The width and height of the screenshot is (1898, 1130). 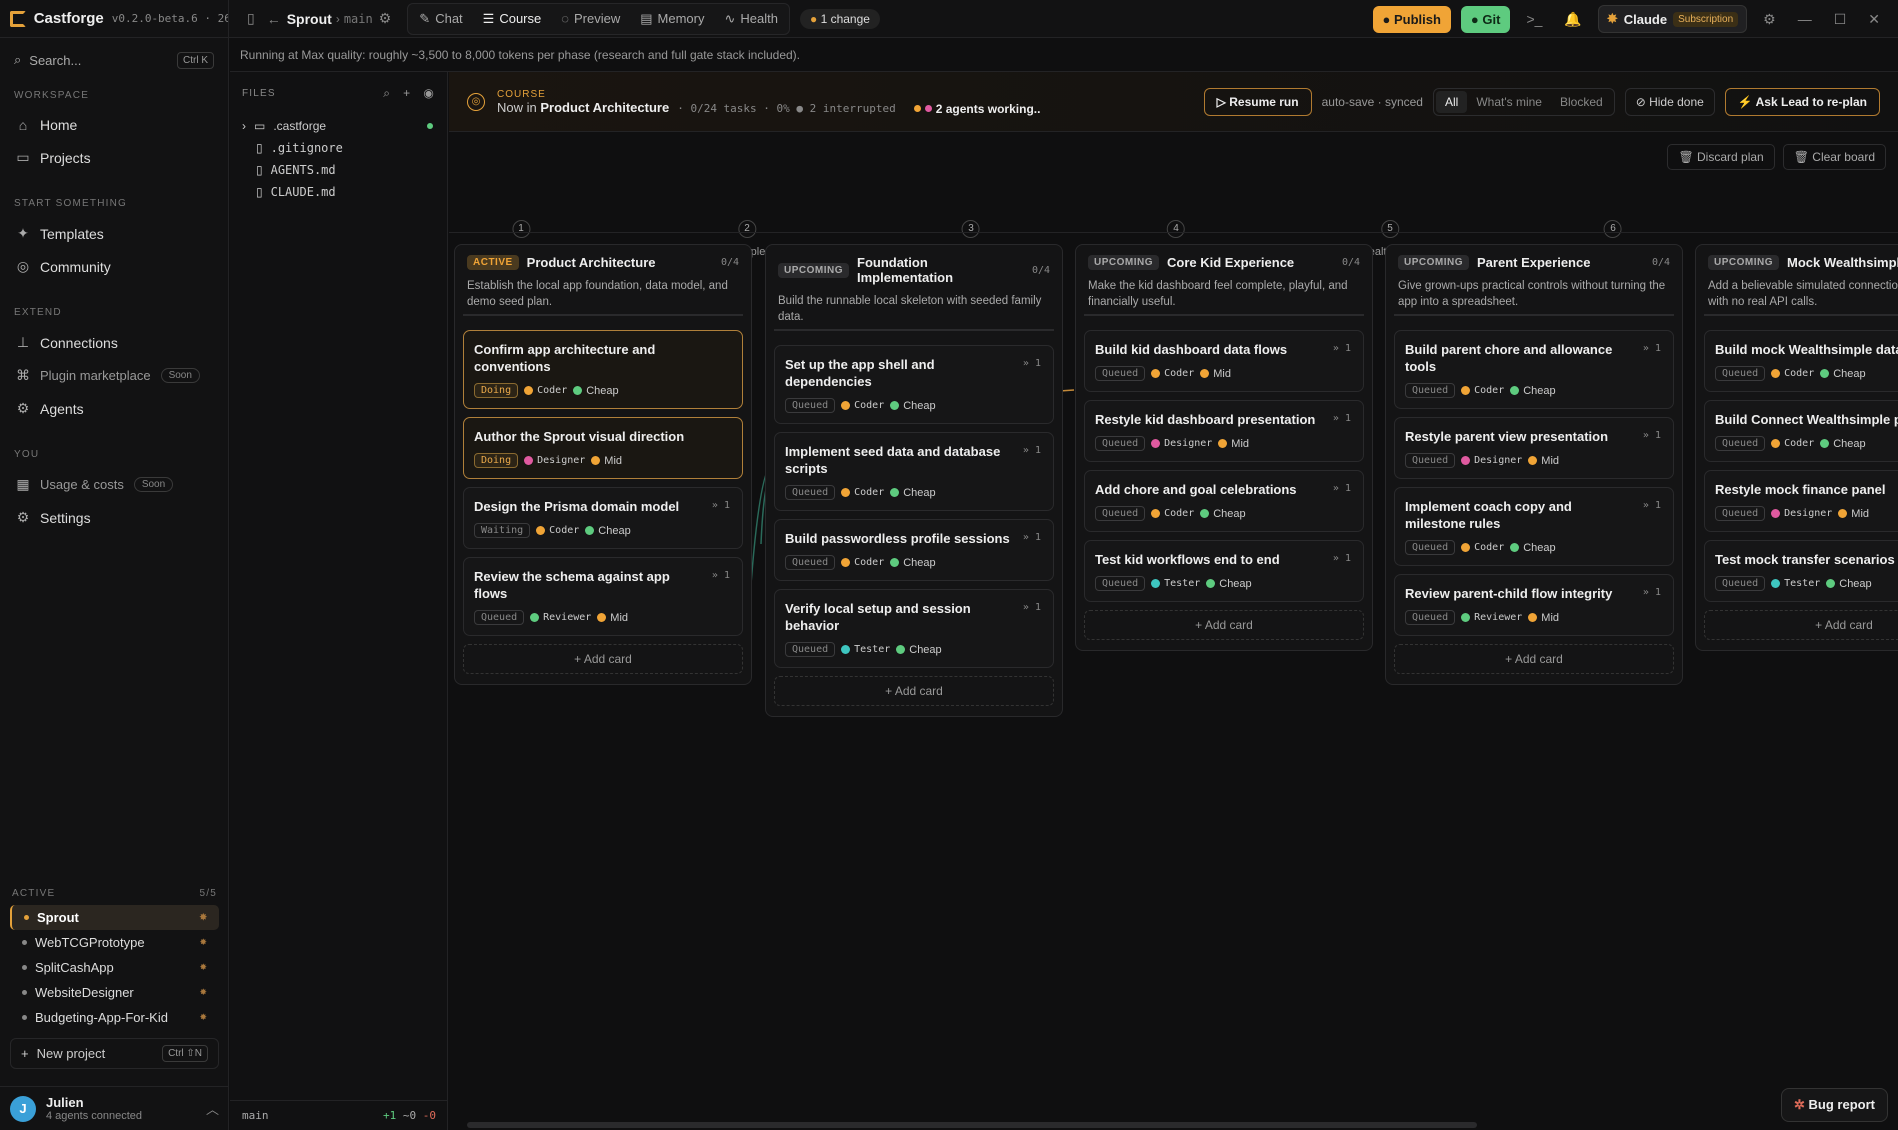 I want to click on sidebar-item-usage: ▦ Usage & costs Soon, so click(x=114, y=484).